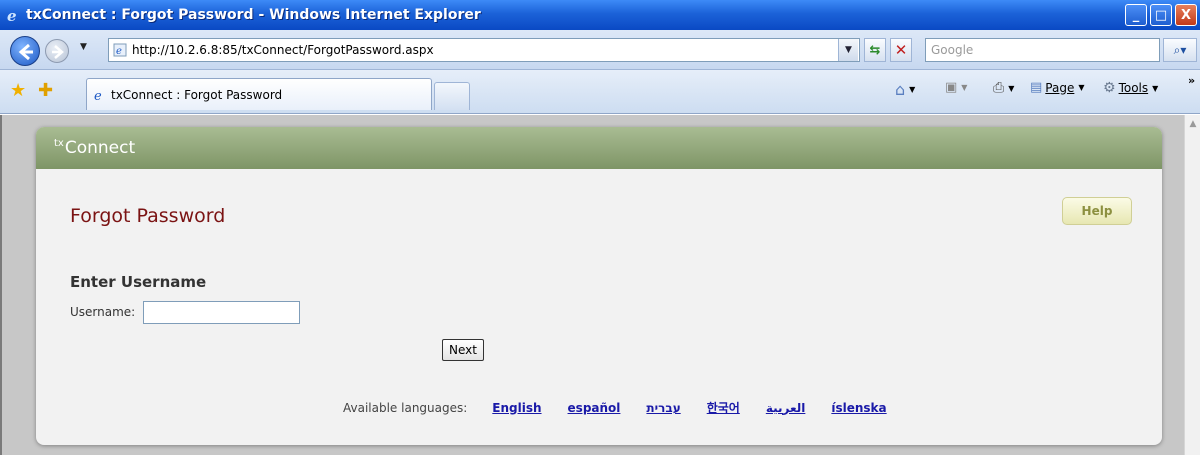  Describe the element at coordinates (45, 90) in the screenshot. I see `add-favorites-icon: ✚` at that location.